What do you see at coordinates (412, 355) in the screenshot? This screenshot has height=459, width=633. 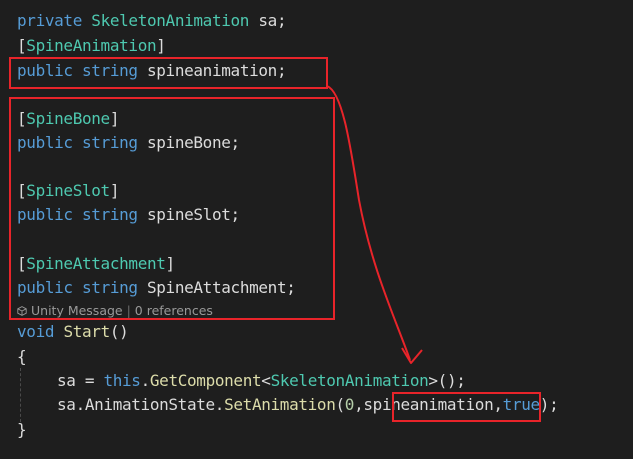 I see `arrow-head-icon` at bounding box center [412, 355].